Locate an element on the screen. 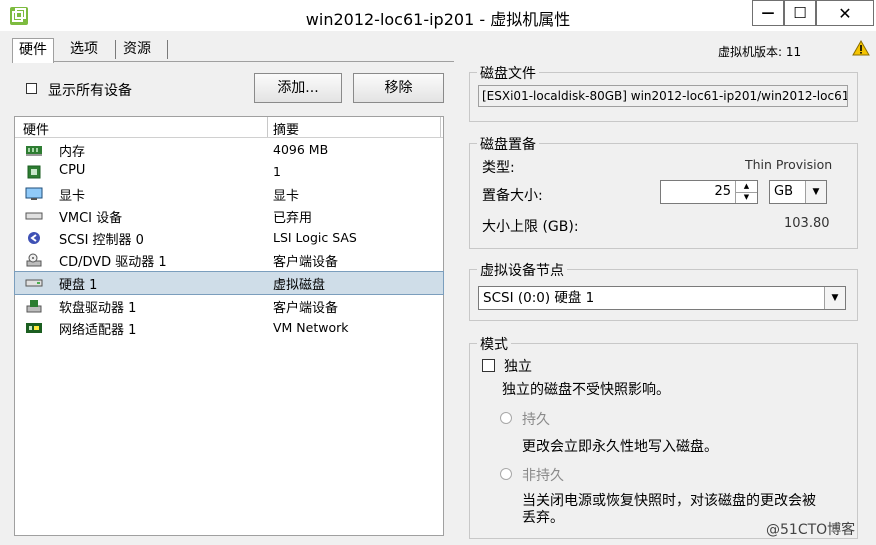 The image size is (876, 545). spin-down-icon: ▼ is located at coordinates (746, 198).